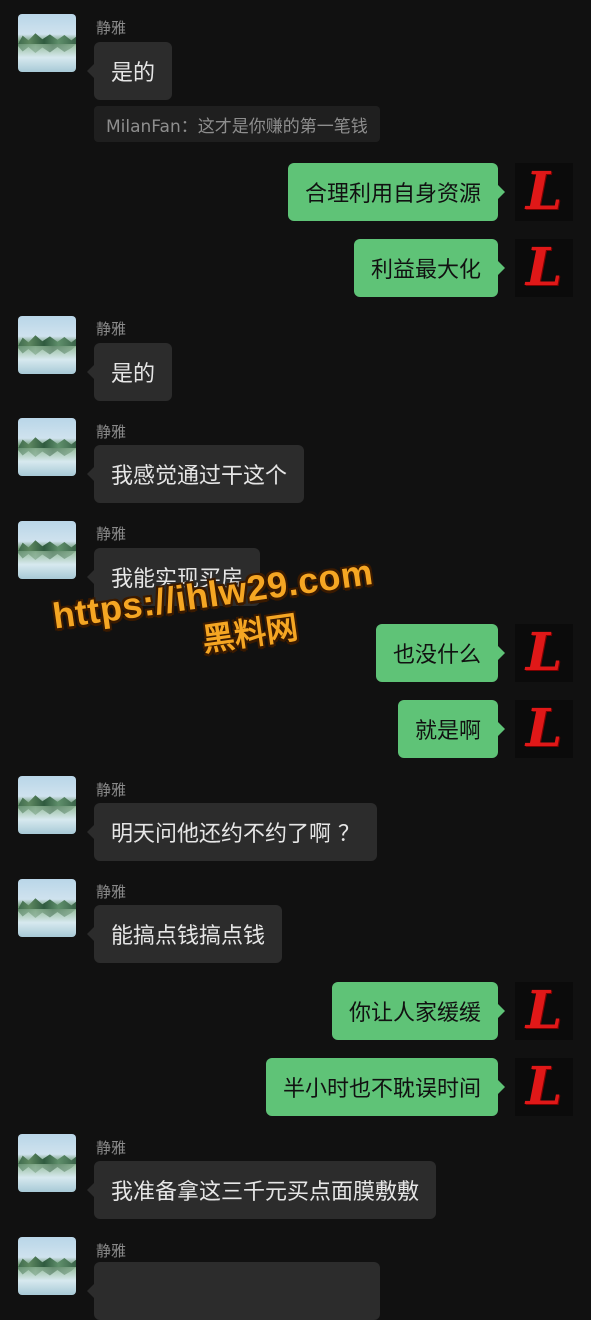  What do you see at coordinates (396, 192) in the screenshot?
I see `message-bubble: 合理利用自身资源` at bounding box center [396, 192].